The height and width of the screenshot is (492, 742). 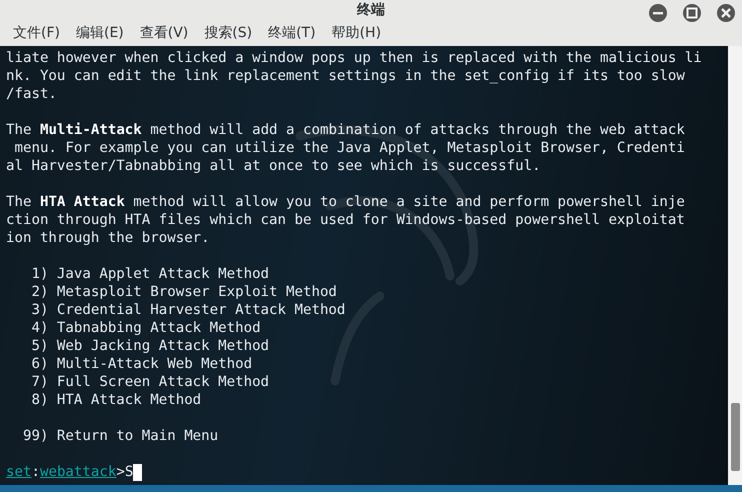 I want to click on terminal-line: 1) Java Applet Attack Method, so click(x=150, y=274).